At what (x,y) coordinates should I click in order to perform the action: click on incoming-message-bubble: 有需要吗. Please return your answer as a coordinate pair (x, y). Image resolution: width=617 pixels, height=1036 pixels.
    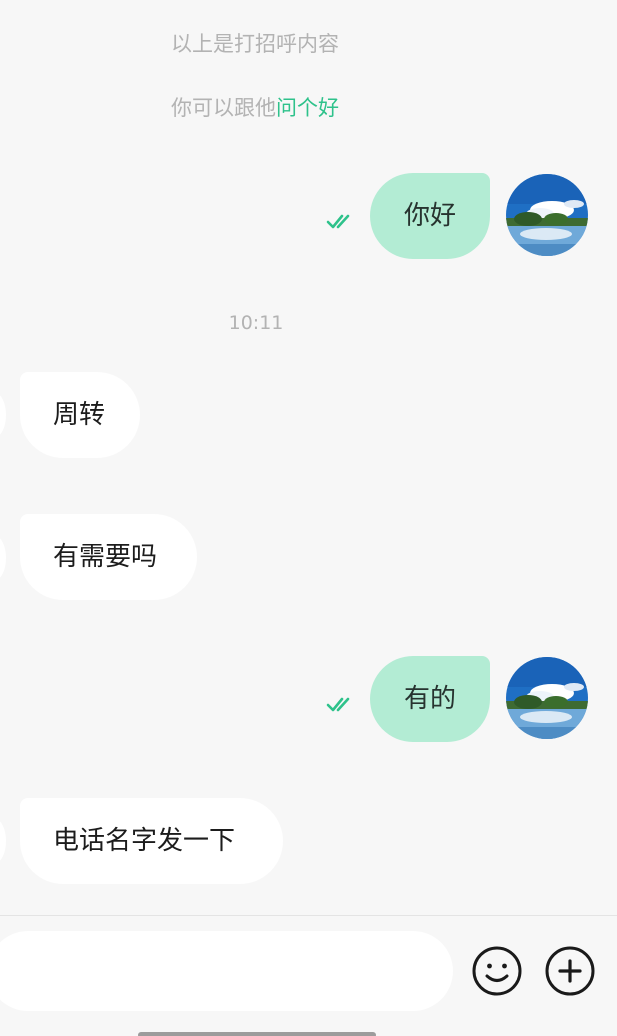
    Looking at the image, I should click on (108, 557).